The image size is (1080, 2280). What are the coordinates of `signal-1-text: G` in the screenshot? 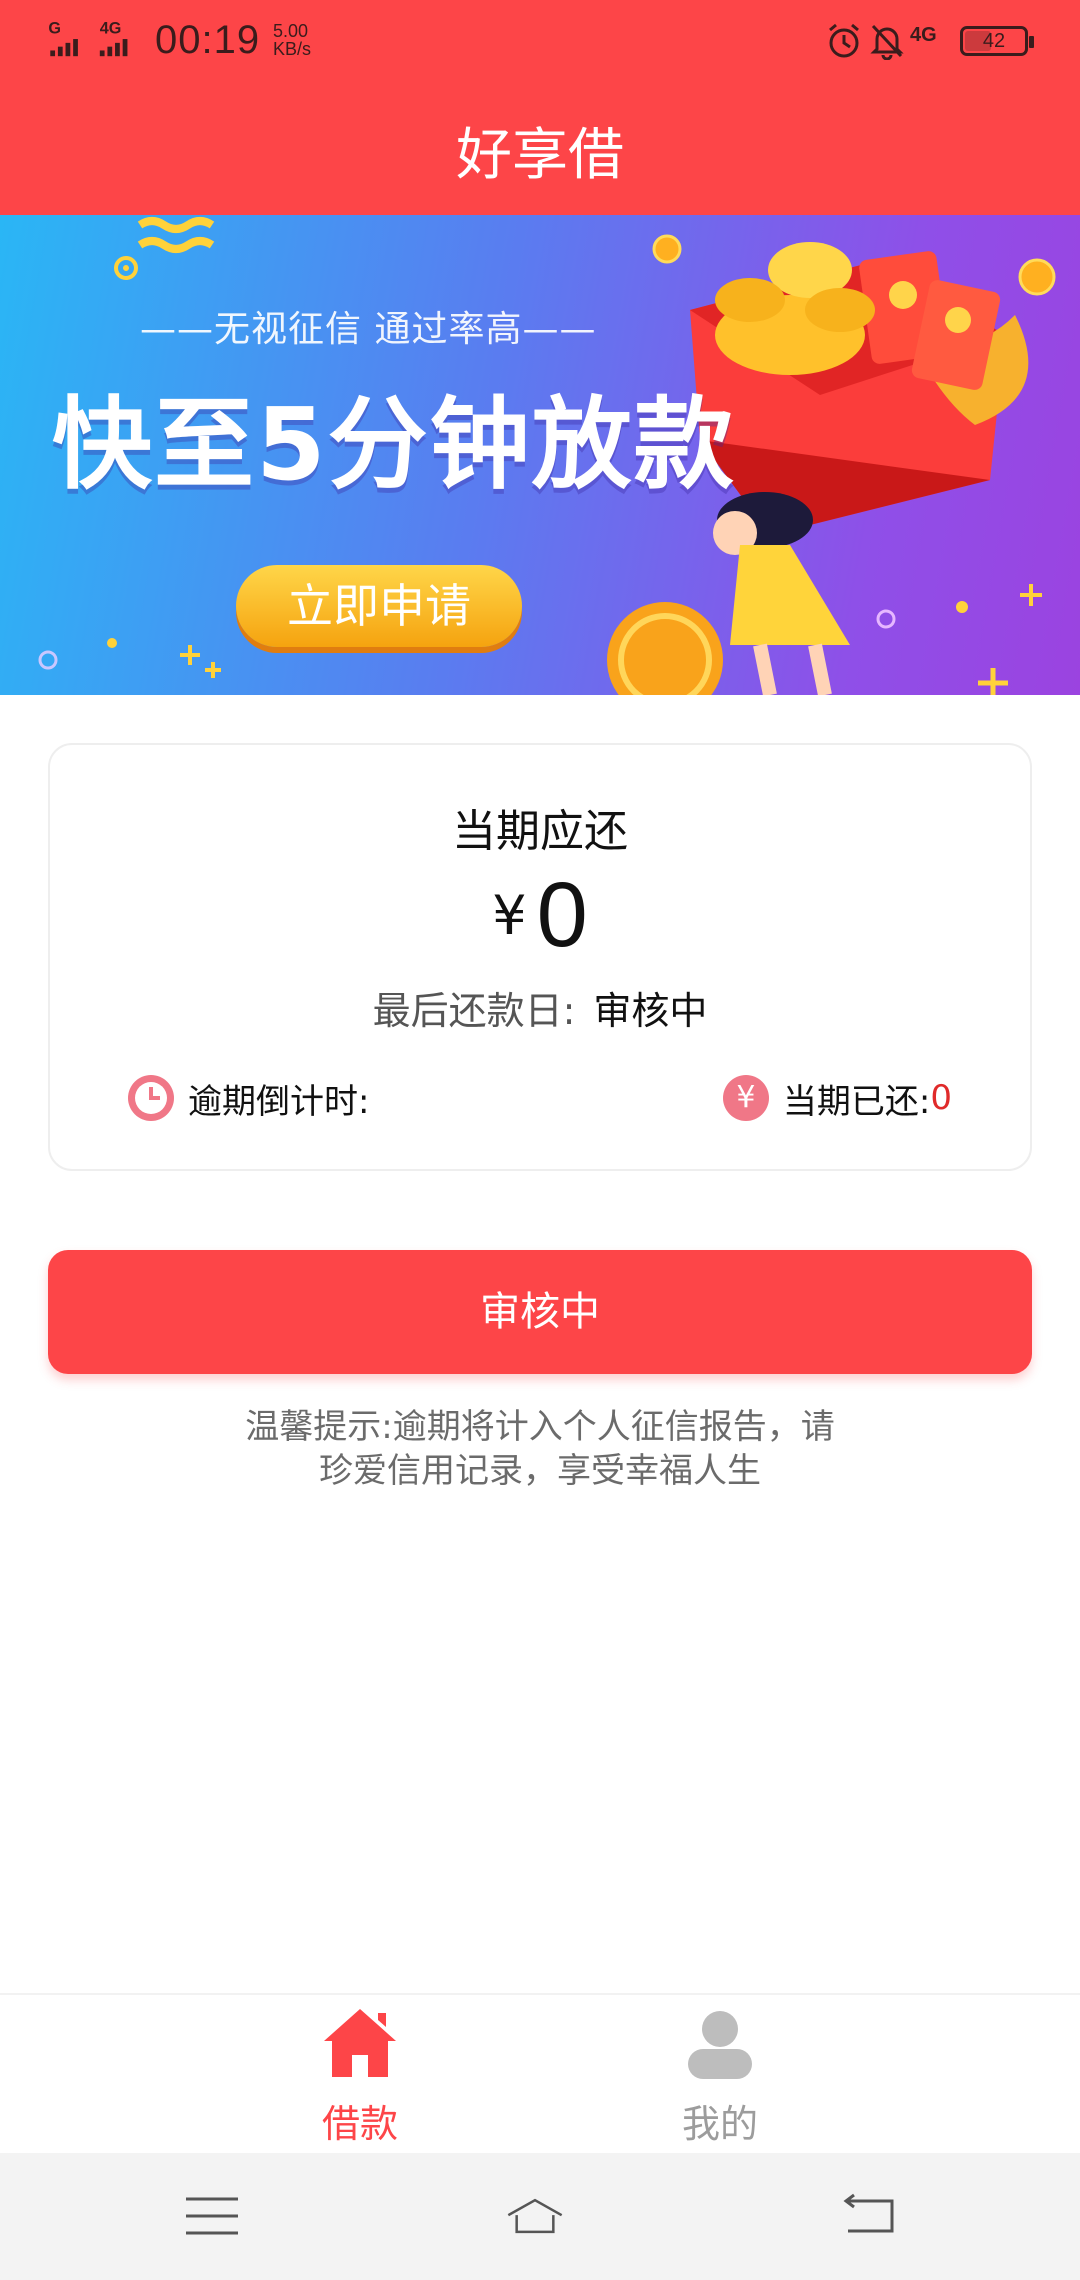 It's located at (54, 28).